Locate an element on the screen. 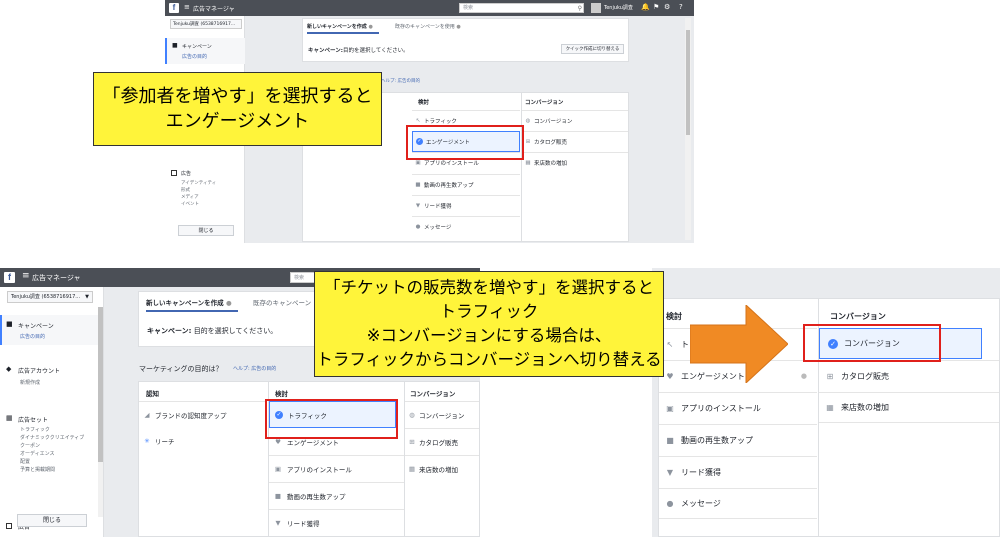 This screenshot has width=1000, height=537. objective-question: マーケティングの目的は？ is located at coordinates (181, 369).